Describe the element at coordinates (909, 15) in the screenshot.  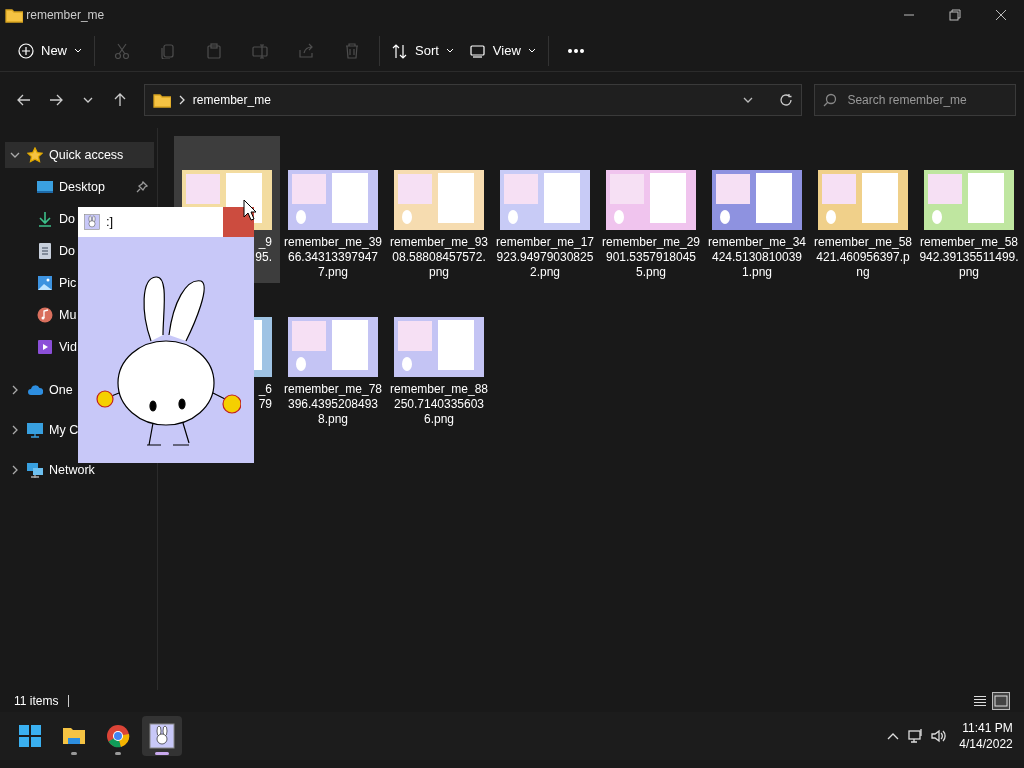
I see `minimize-icon` at that location.